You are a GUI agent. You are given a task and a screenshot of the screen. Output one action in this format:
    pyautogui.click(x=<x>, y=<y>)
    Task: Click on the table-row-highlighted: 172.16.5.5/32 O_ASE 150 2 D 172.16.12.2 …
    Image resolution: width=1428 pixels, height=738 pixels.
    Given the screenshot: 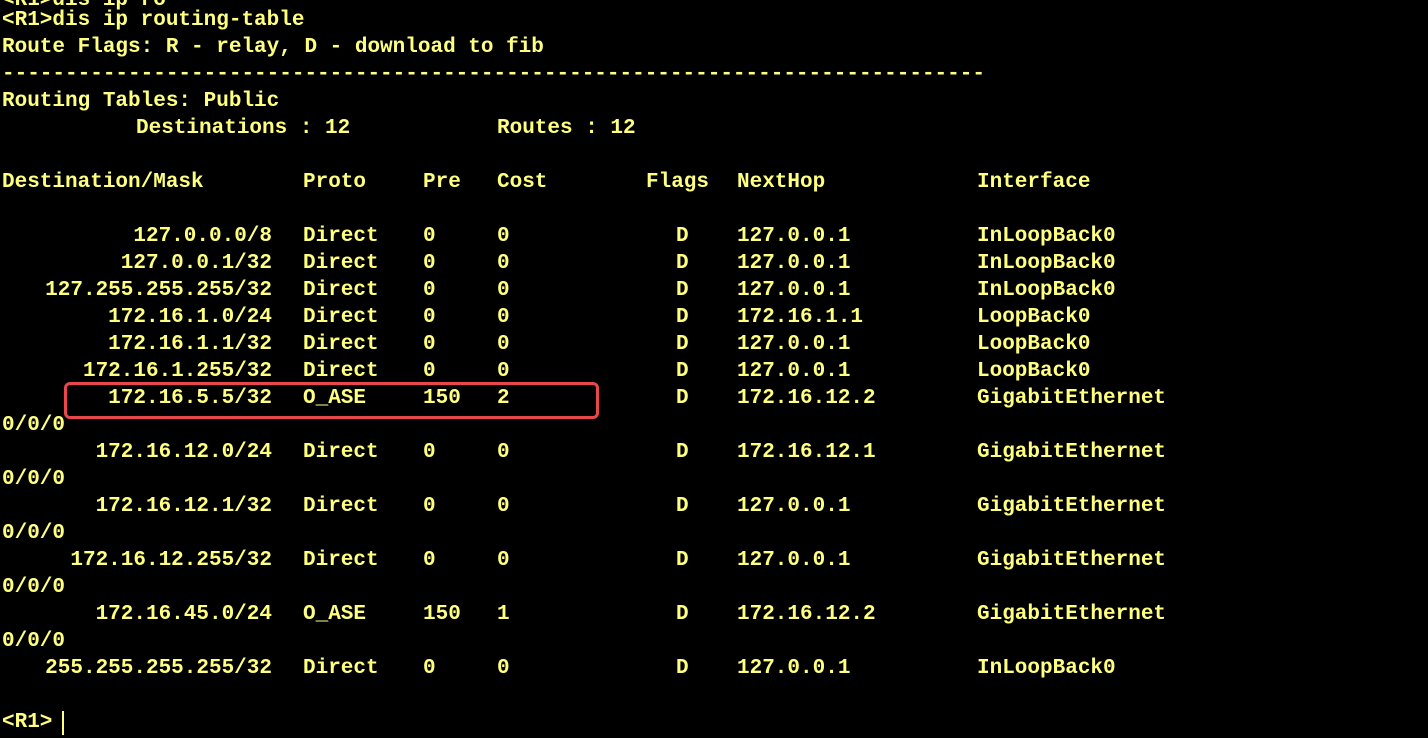 What is the action you would take?
    pyautogui.click(x=714, y=398)
    